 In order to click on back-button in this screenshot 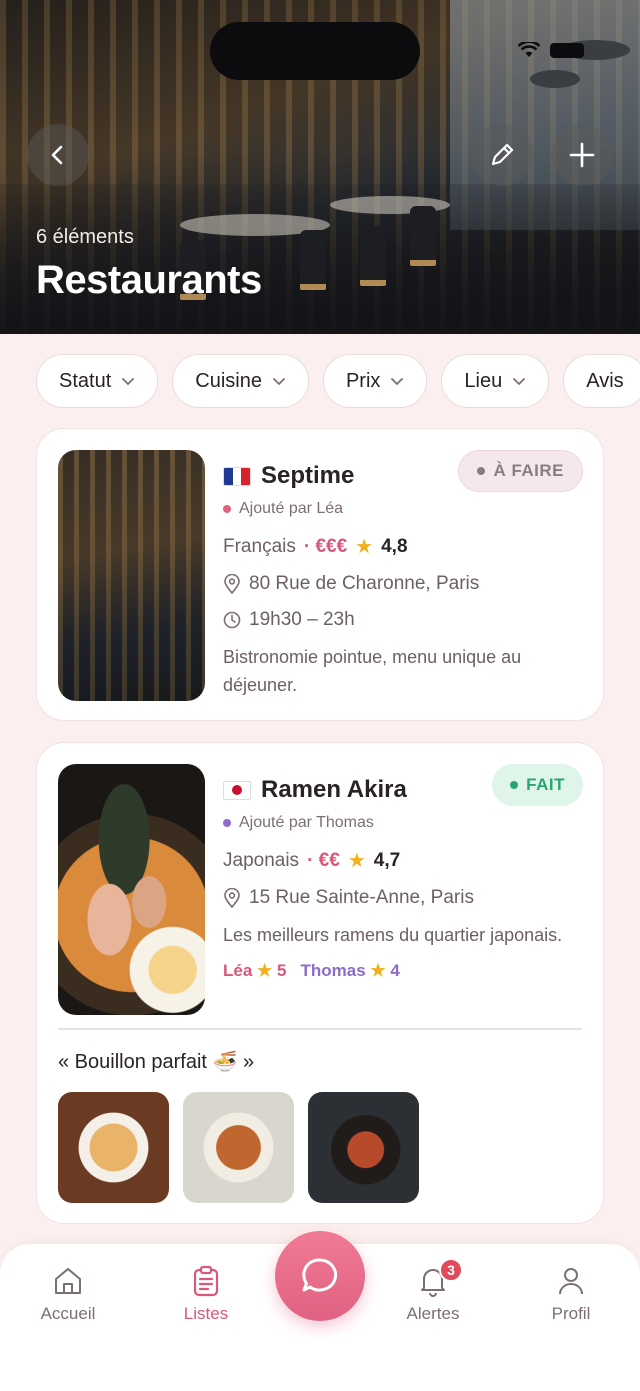, I will do `click(58, 155)`.